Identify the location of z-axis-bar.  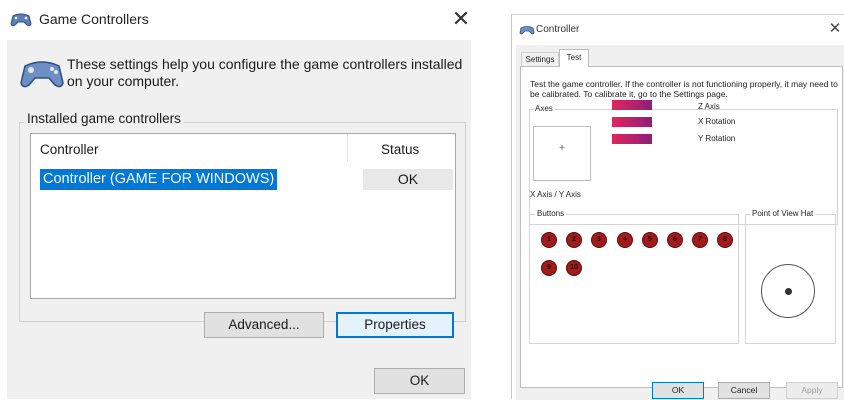
(632, 105).